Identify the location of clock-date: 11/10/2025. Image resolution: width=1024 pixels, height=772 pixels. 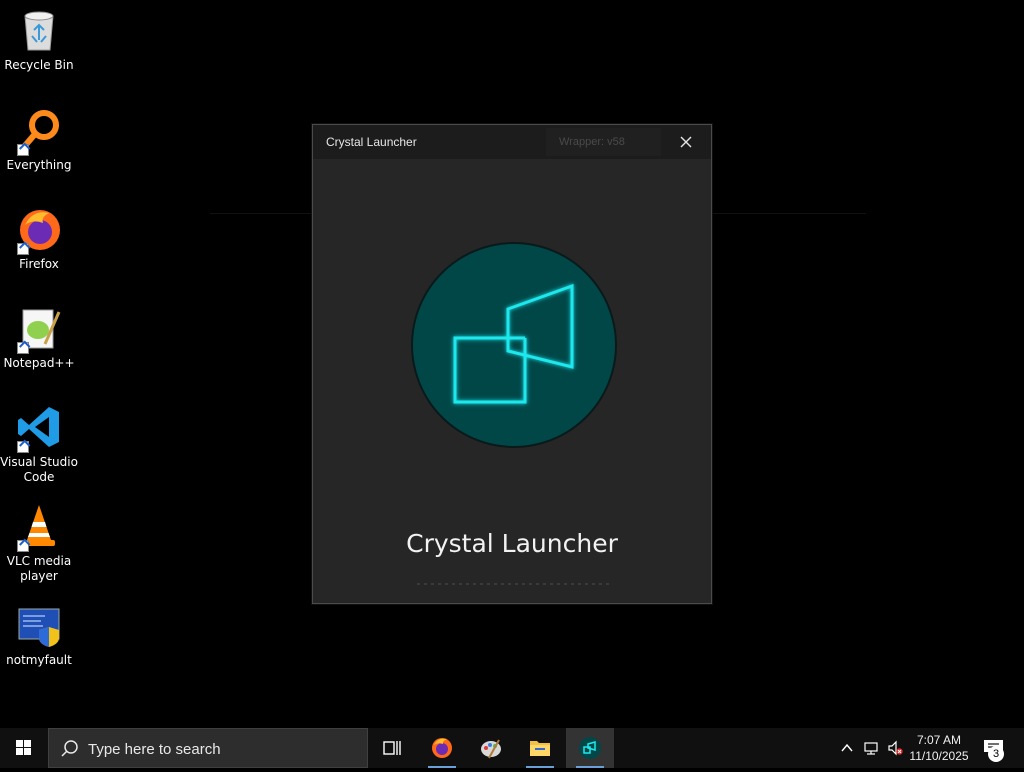
(939, 756).